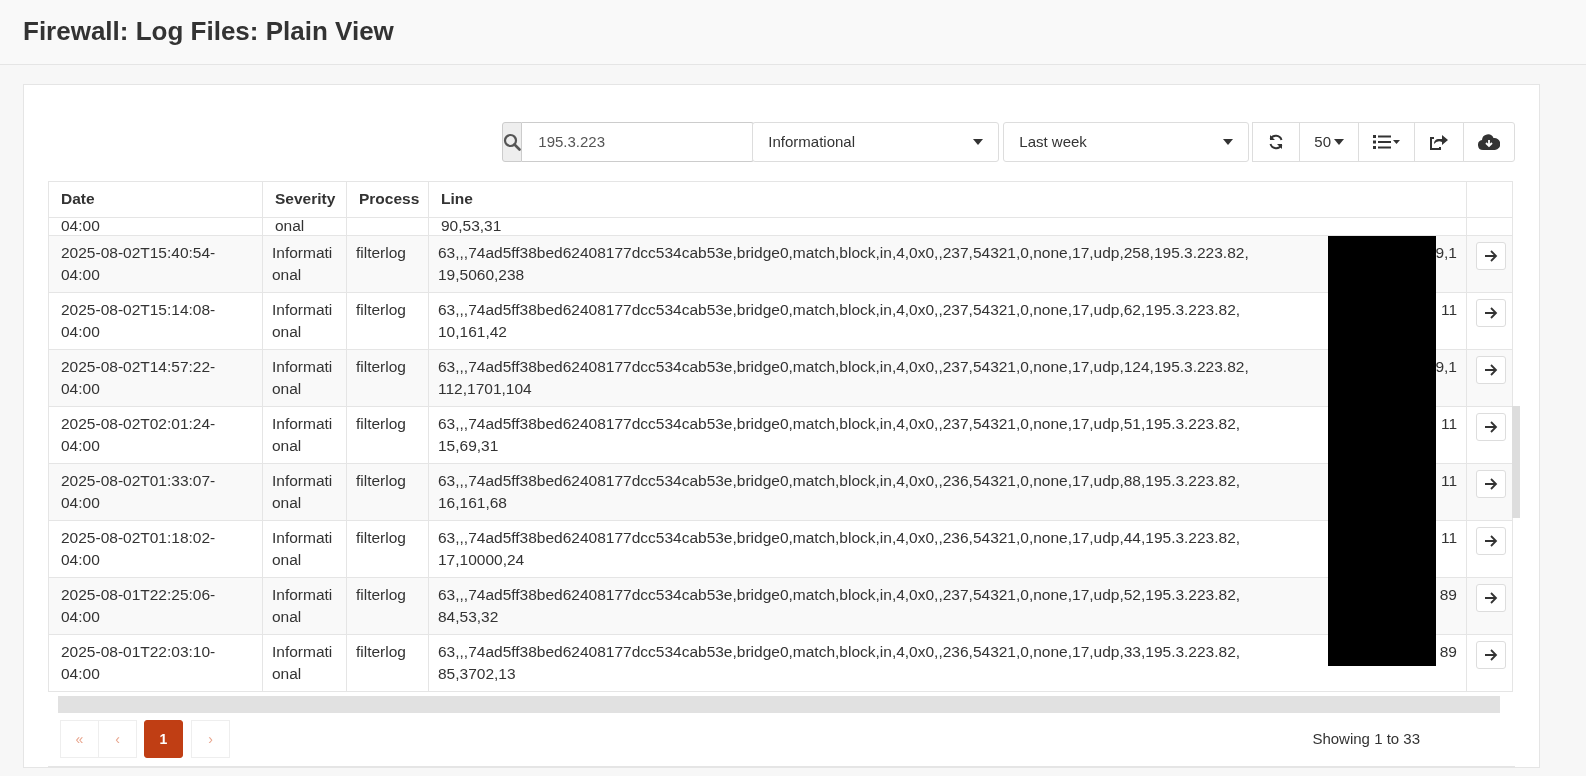  I want to click on search-icon, so click(512, 142).